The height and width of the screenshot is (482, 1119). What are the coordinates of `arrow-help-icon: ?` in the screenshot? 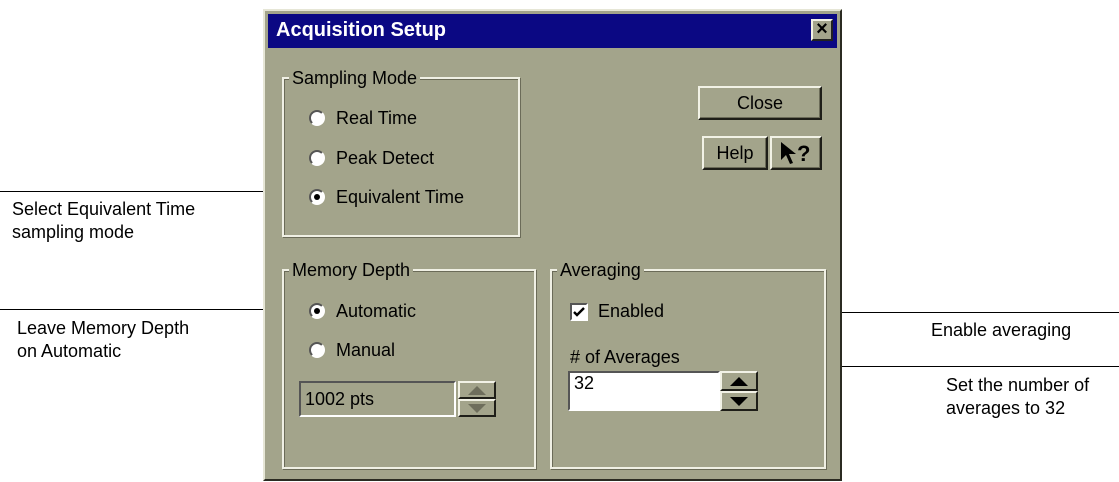 It's located at (795, 153).